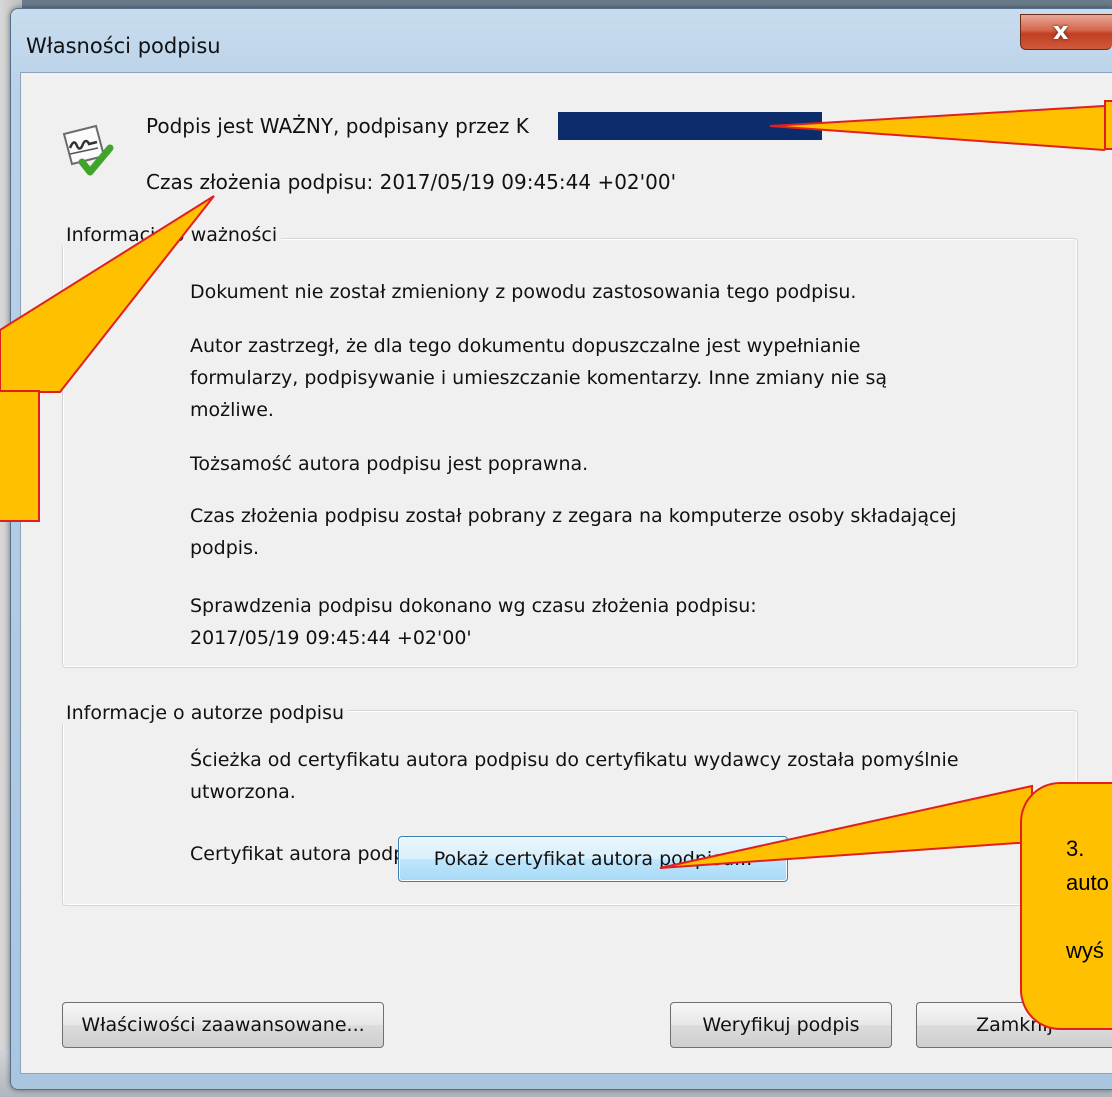 Image resolution: width=1112 pixels, height=1097 pixels. Describe the element at coordinates (107, 294) in the screenshot. I see `callout-pointer-time` at that location.